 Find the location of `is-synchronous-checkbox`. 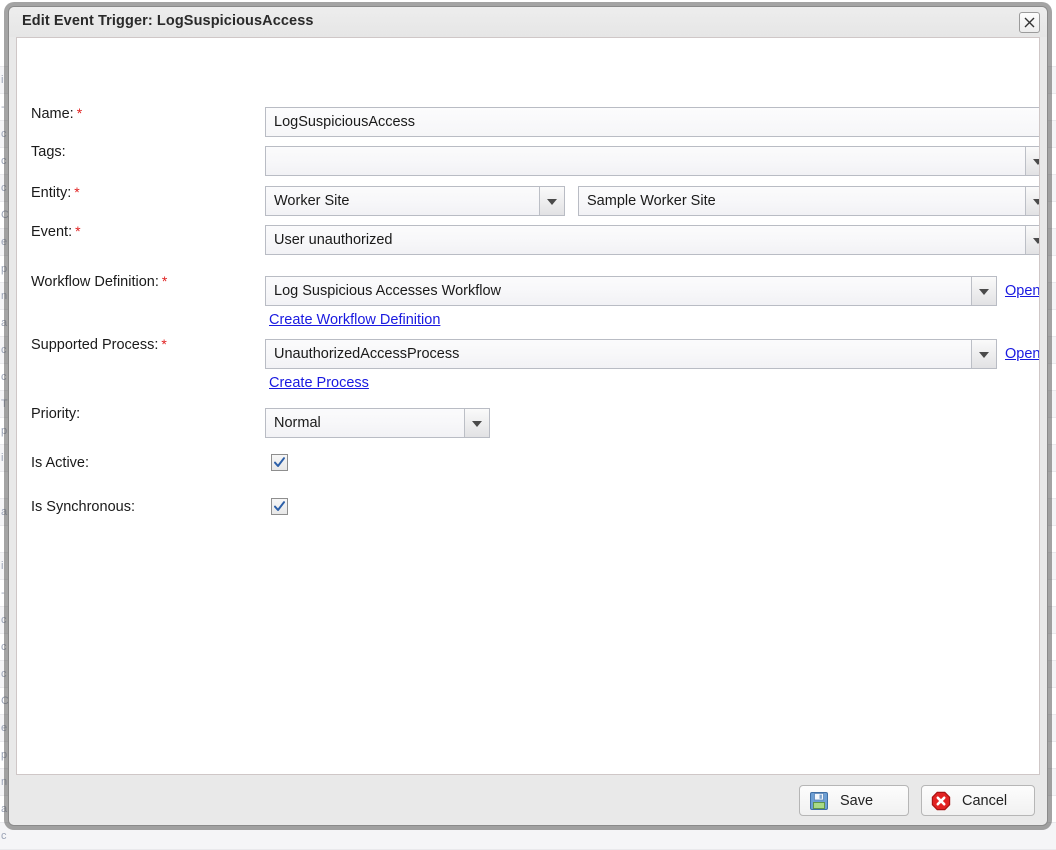

is-synchronous-checkbox is located at coordinates (279, 506).